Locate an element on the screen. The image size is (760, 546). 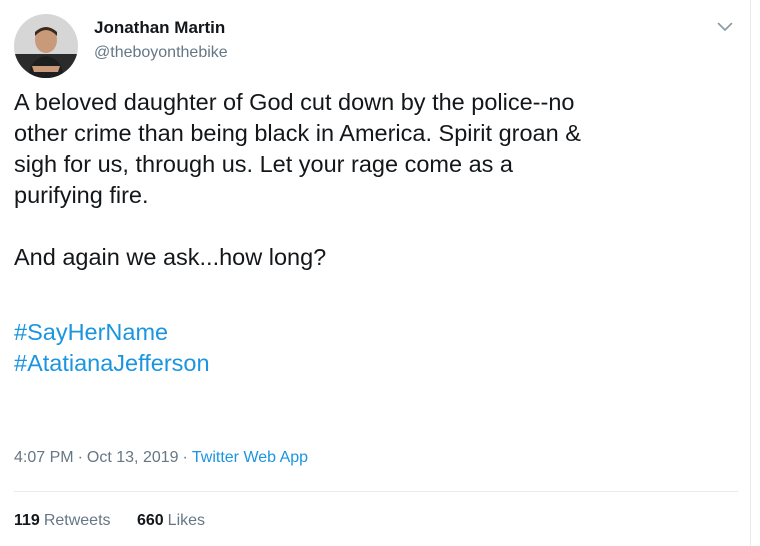
tweet-date: Oct 13, 2019 is located at coordinates (133, 457).